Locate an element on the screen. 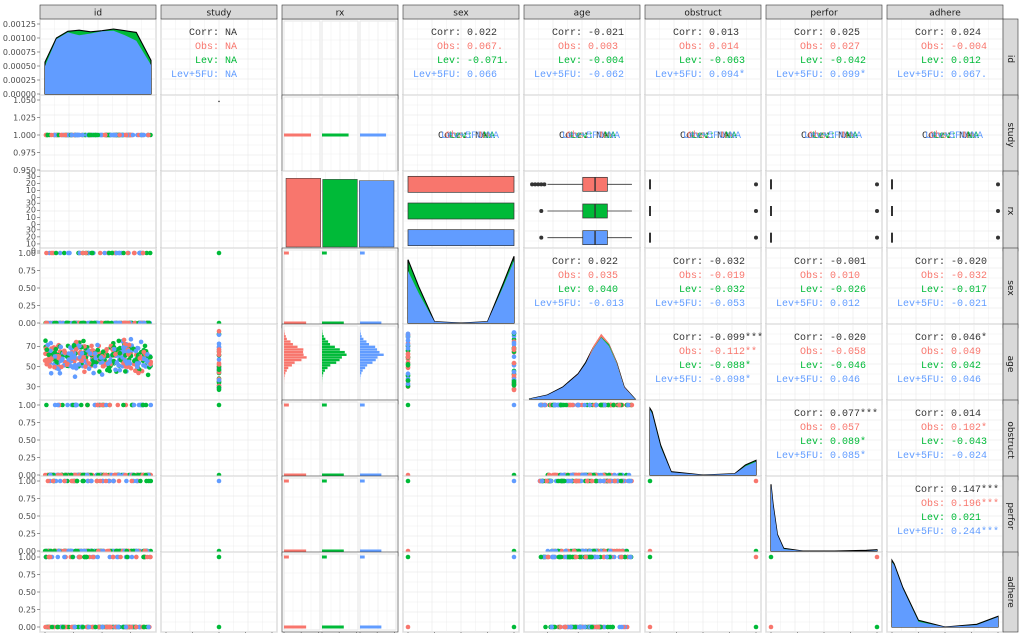  panel-id-study: Corr: NA Obs: NA Lev: NA Lev+5FU: NA is located at coordinates (219, 59).